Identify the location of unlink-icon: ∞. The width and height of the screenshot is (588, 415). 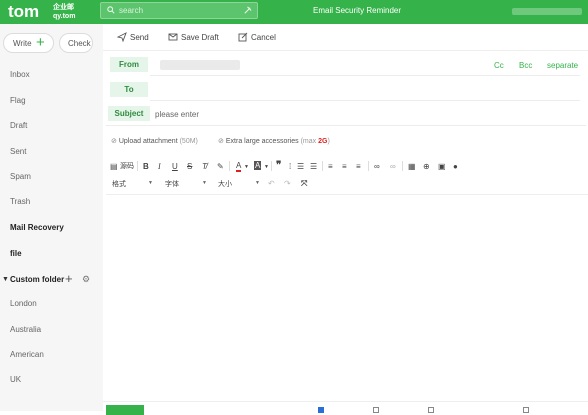
(393, 167).